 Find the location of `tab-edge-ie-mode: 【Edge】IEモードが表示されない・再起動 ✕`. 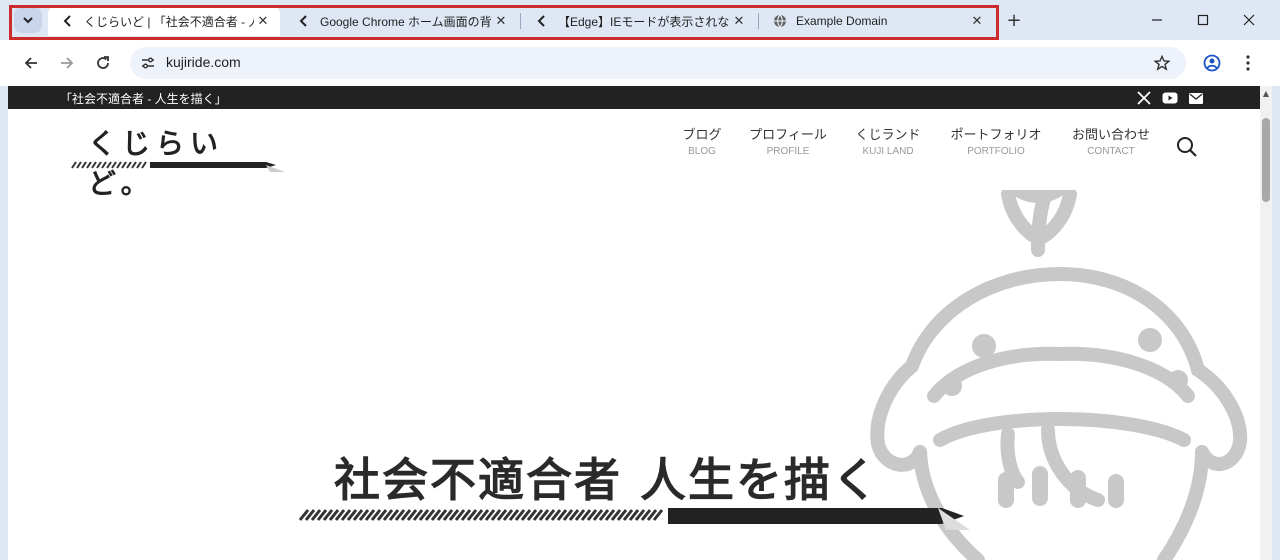

tab-edge-ie-mode: 【Edge】IEモードが表示されない・再起動 ✕ is located at coordinates (639, 21).